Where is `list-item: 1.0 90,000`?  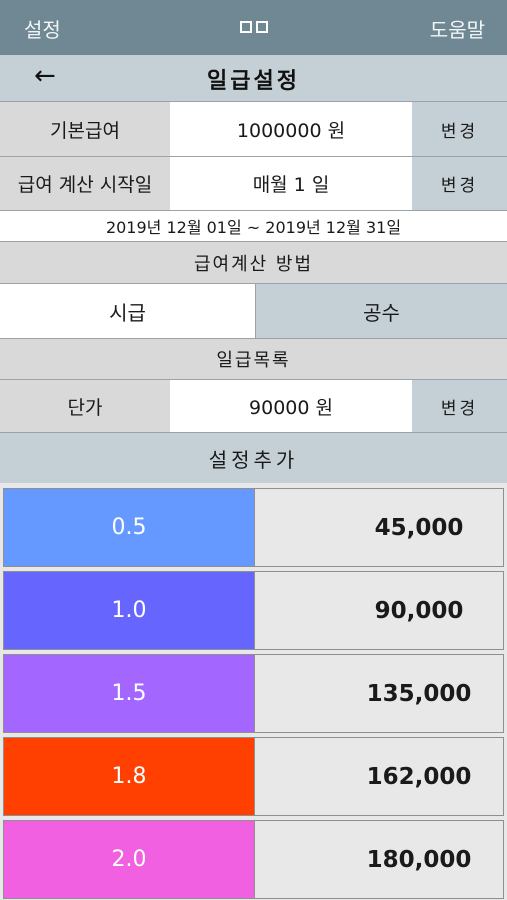
list-item: 1.0 90,000 is located at coordinates (253, 610).